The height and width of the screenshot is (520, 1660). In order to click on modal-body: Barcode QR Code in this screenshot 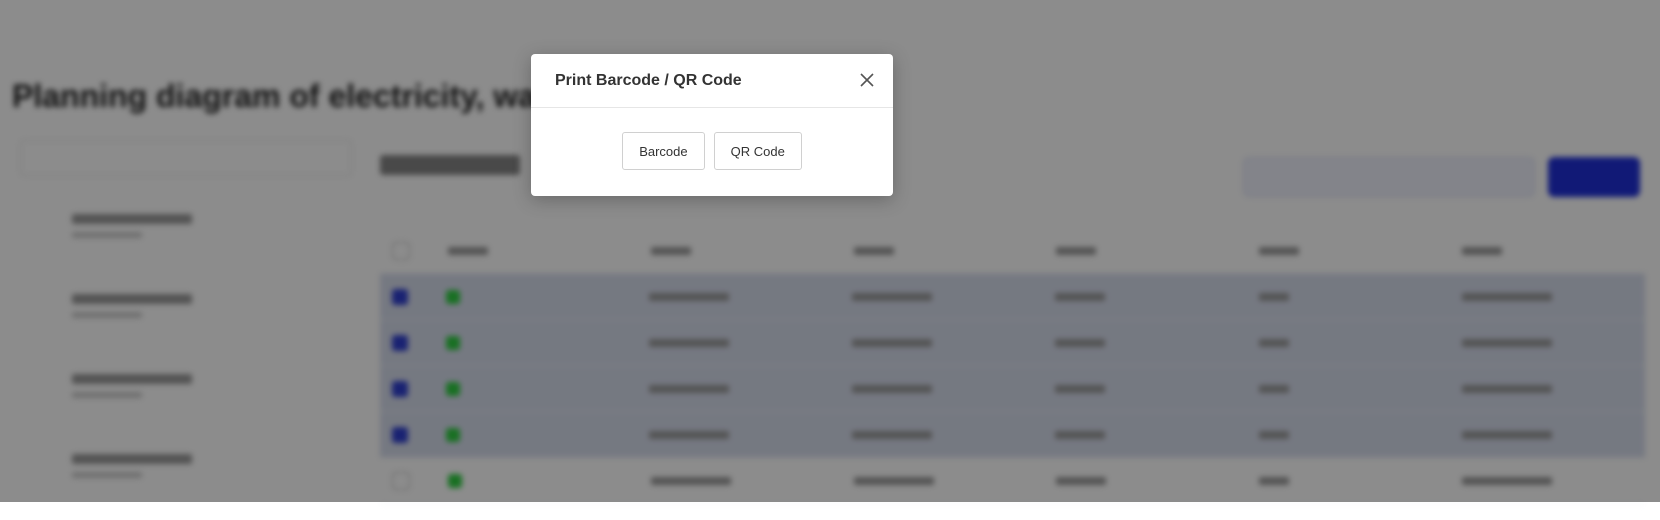, I will do `click(712, 139)`.